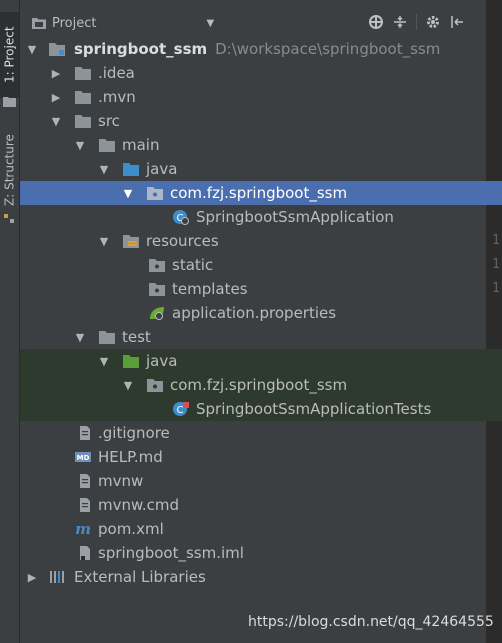 The image size is (502, 643). What do you see at coordinates (261, 169) in the screenshot?
I see `tree-node-main-java: ▼ java` at bounding box center [261, 169].